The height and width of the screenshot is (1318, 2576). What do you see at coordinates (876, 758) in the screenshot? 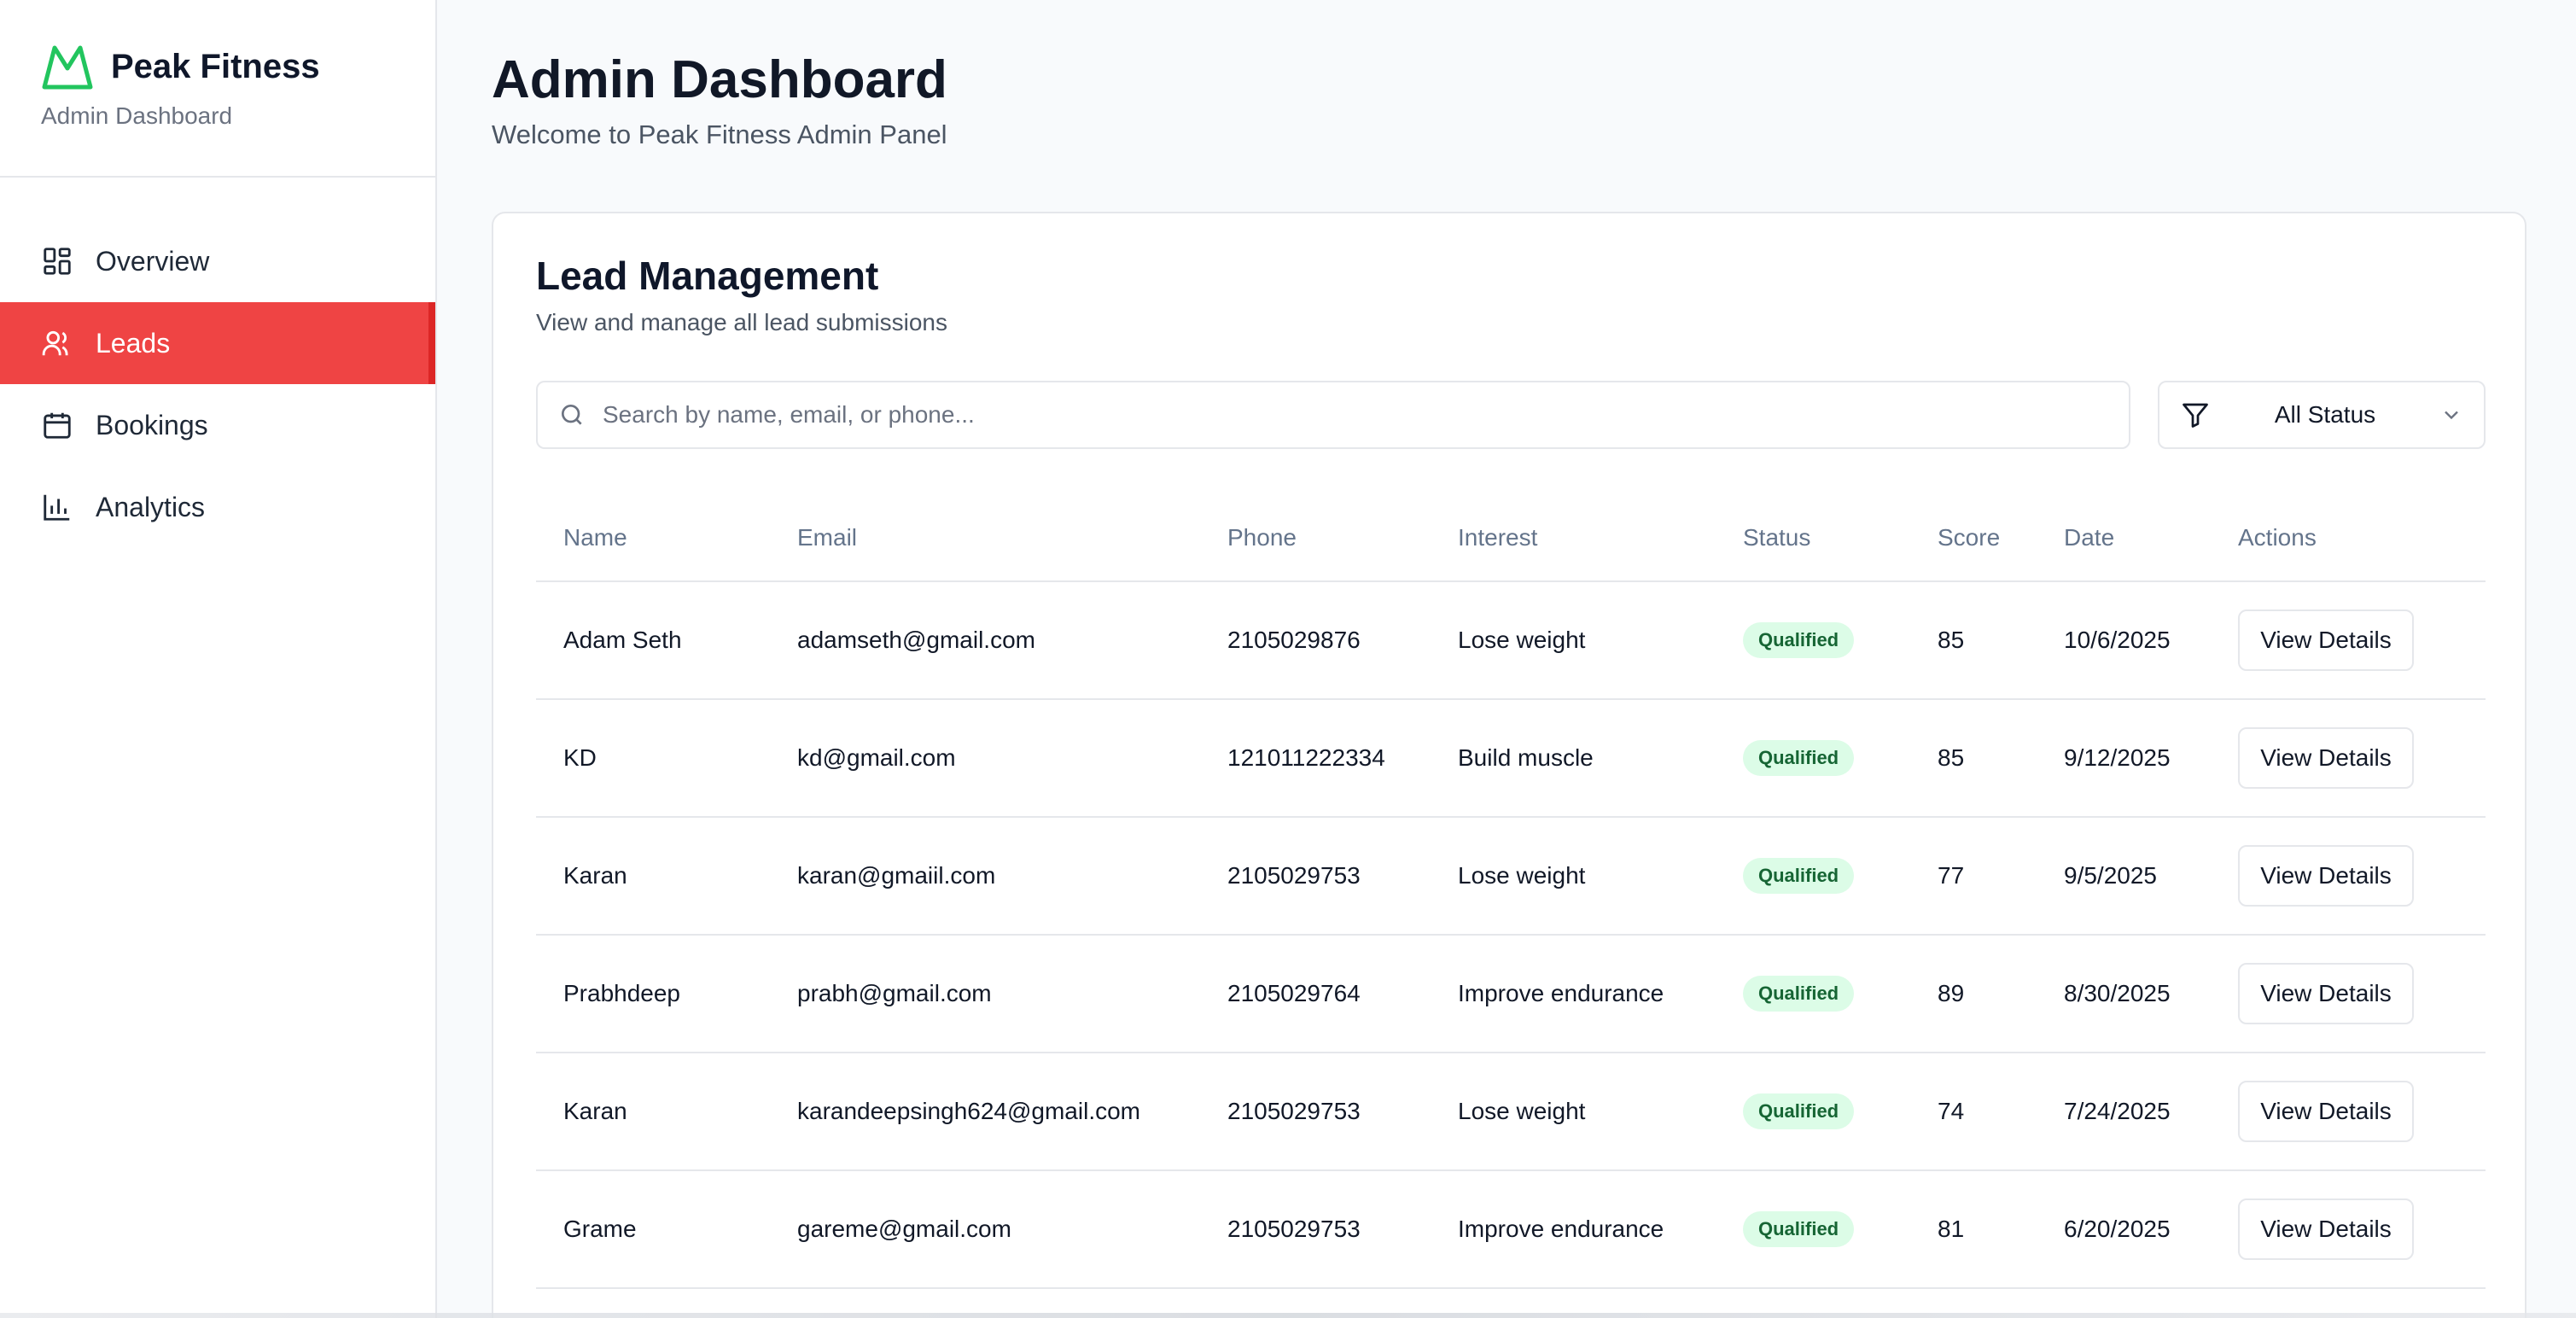
I see `cell-email: kd@gmail.com` at bounding box center [876, 758].